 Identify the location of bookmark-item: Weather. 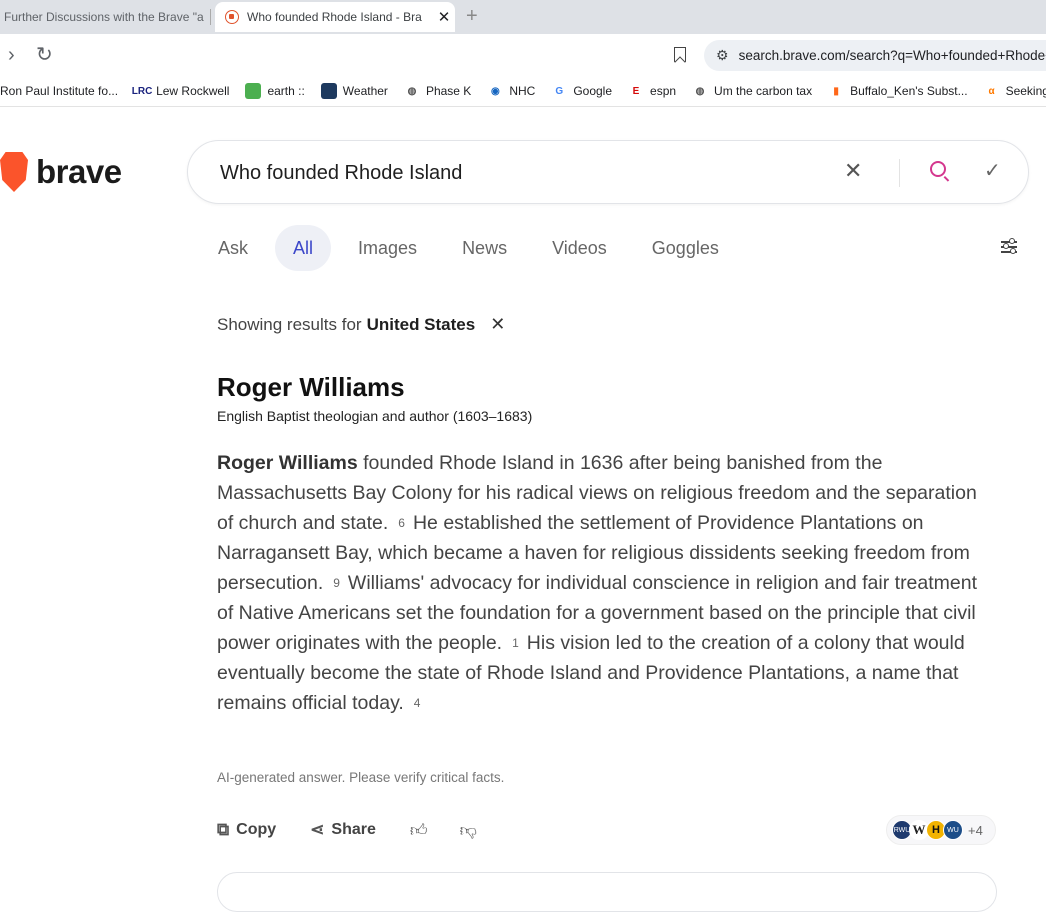
(354, 91).